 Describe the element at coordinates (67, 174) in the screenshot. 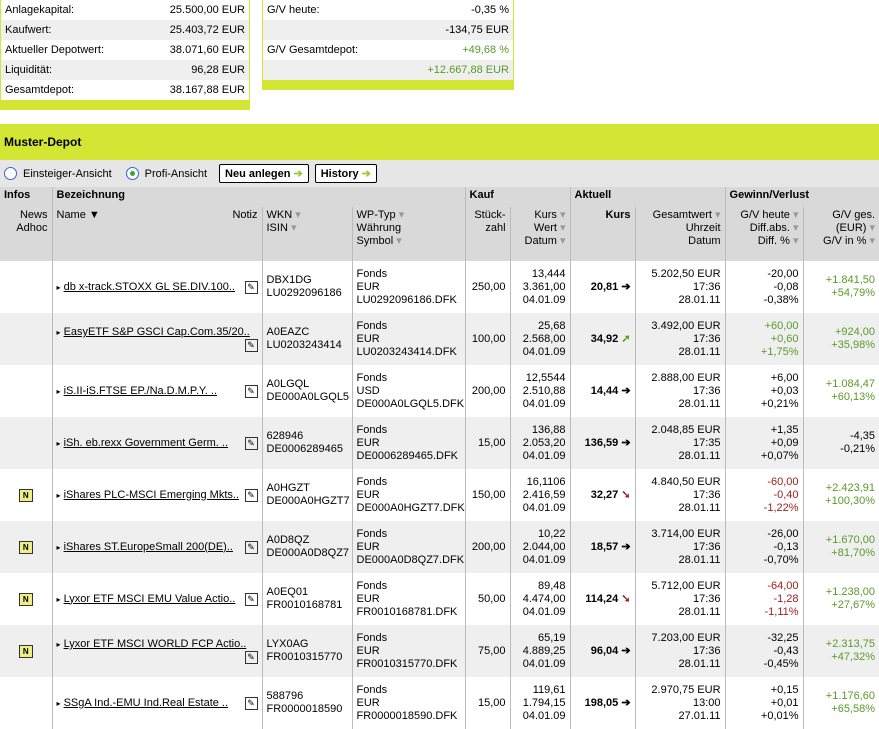

I see `einsteiger-label: Einsteiger-Ansicht` at that location.